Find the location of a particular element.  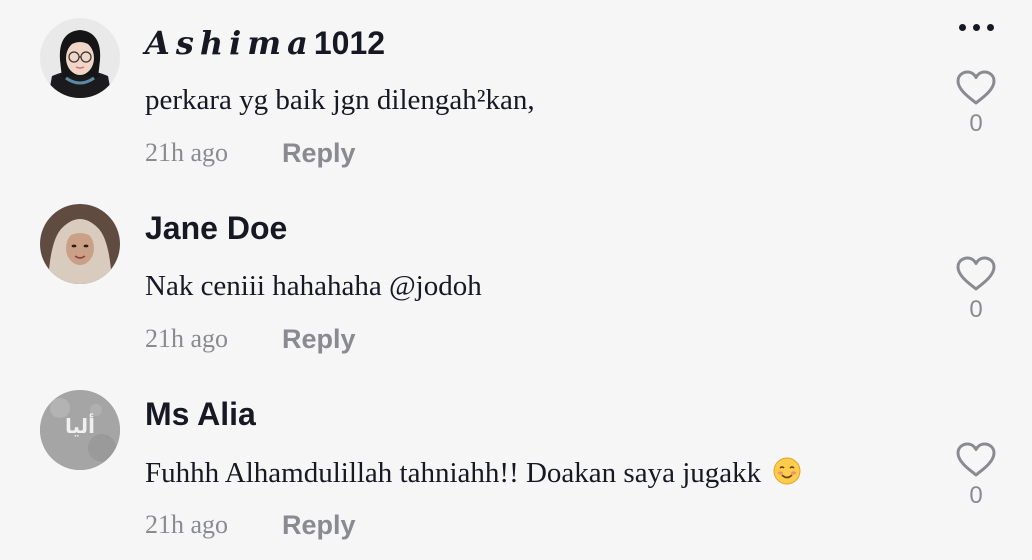

comment-username: Ms Alia is located at coordinates (200, 414).